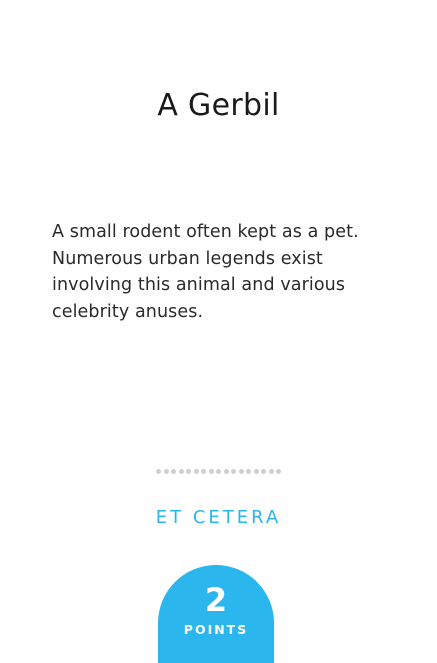  Describe the element at coordinates (216, 600) in the screenshot. I see `points-value: 2` at that location.